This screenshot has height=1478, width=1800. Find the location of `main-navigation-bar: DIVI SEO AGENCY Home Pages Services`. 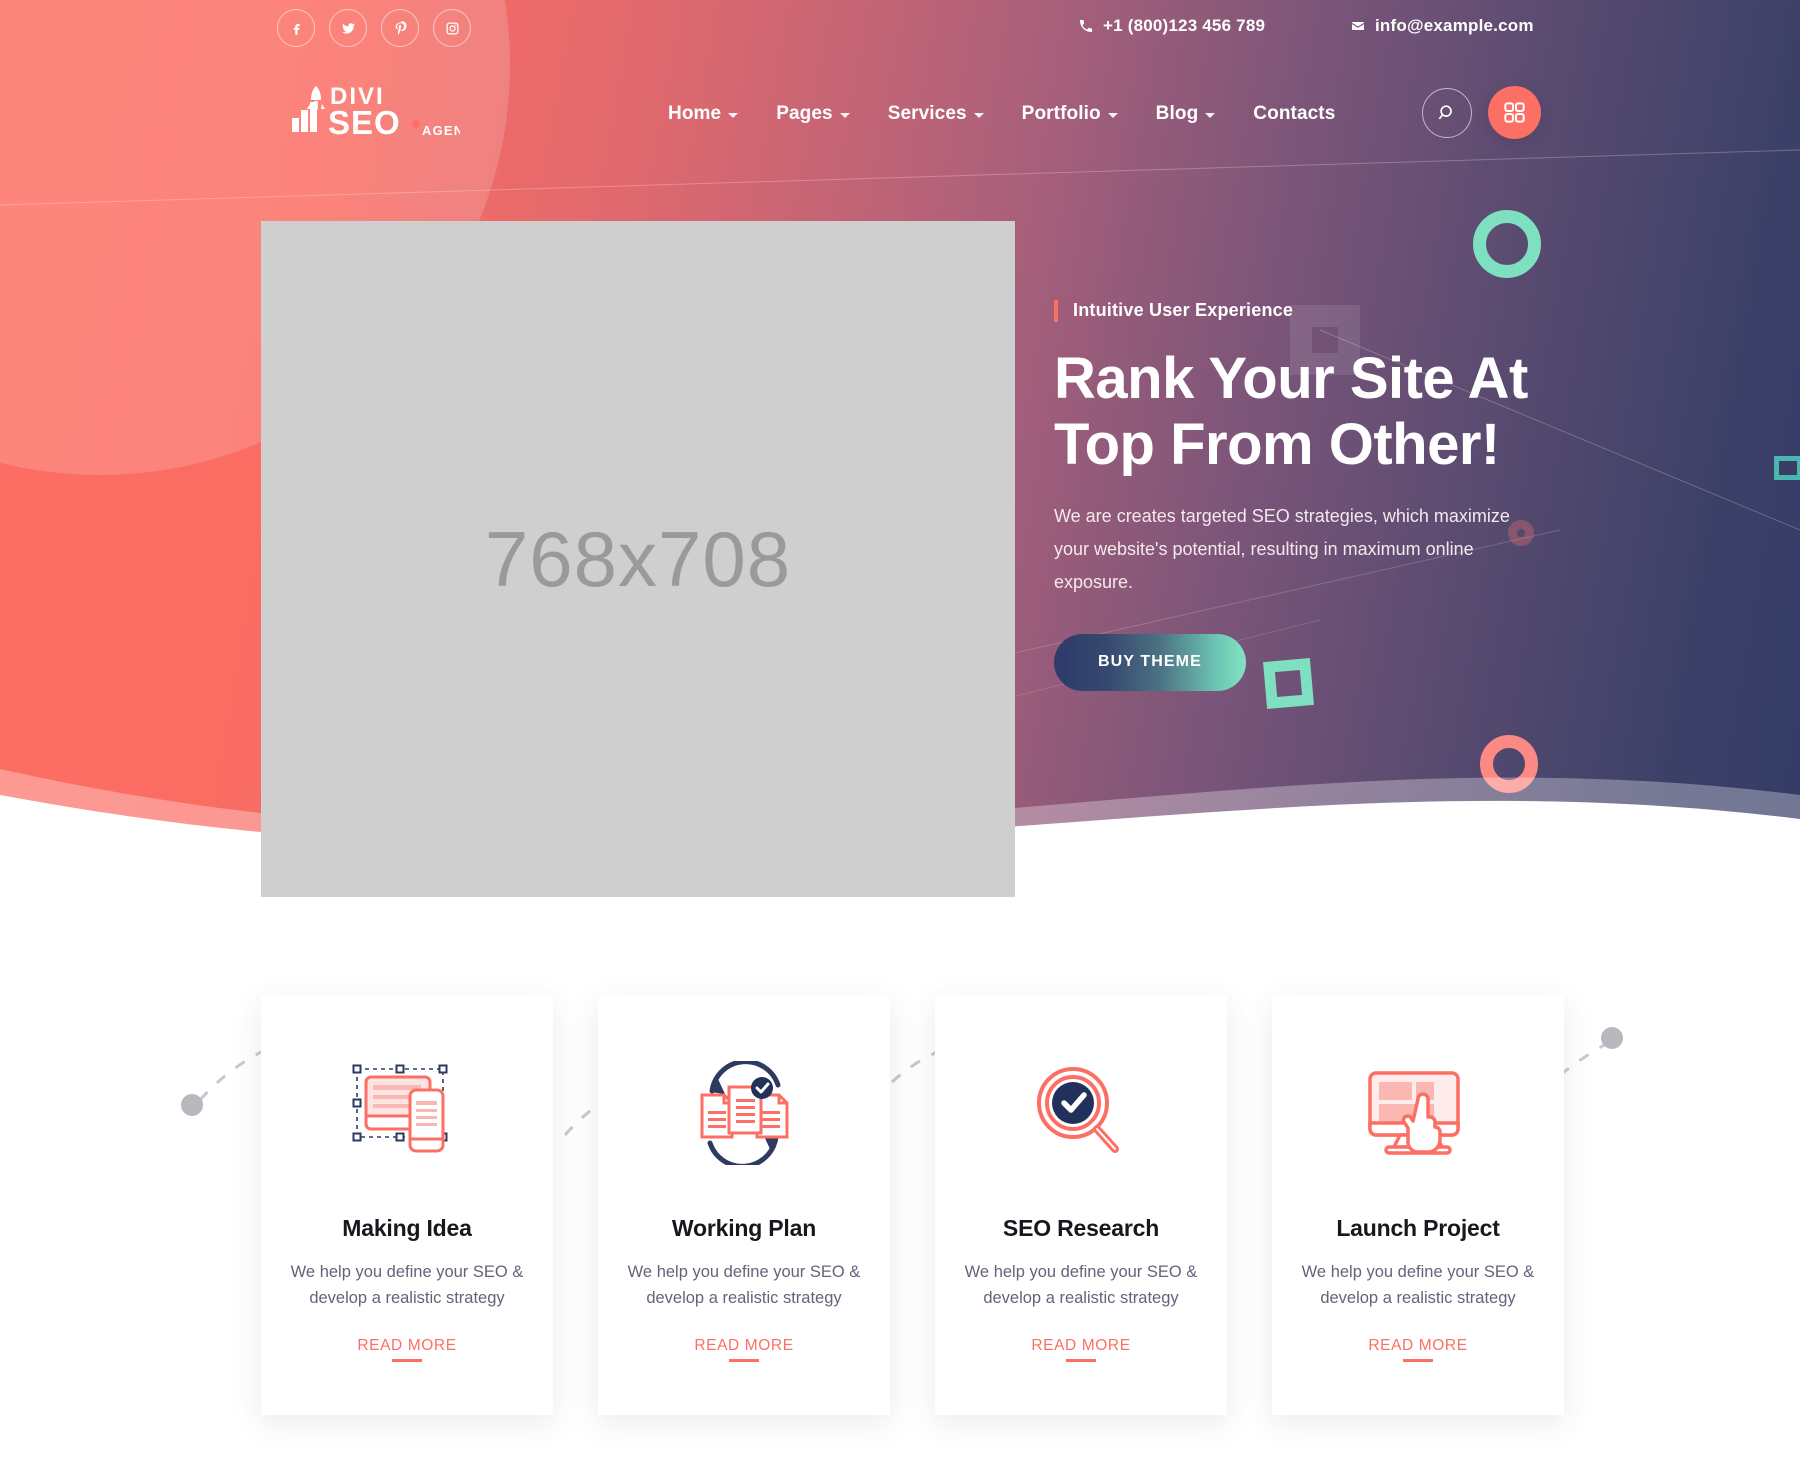

main-navigation-bar: DIVI SEO AGENCY Home Pages Services is located at coordinates (900, 113).